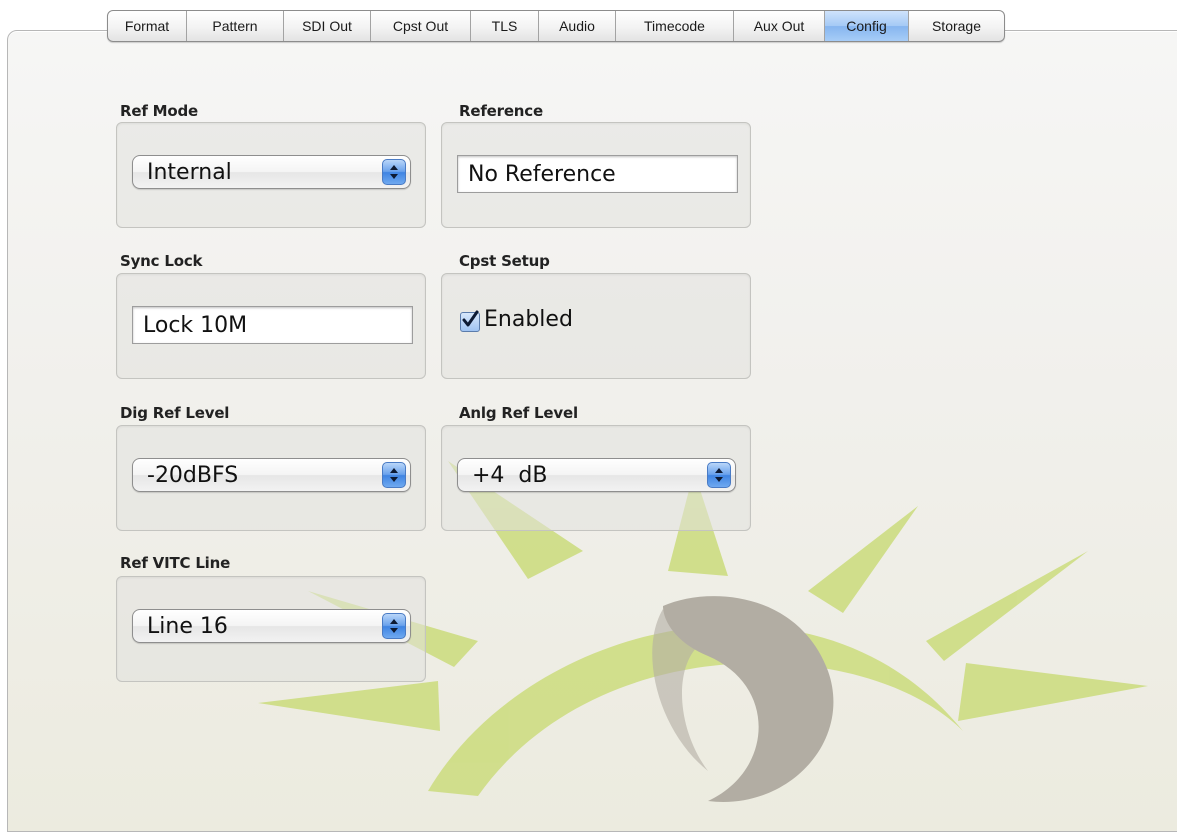  I want to click on sync-lock-group: Lock 10M, so click(271, 326).